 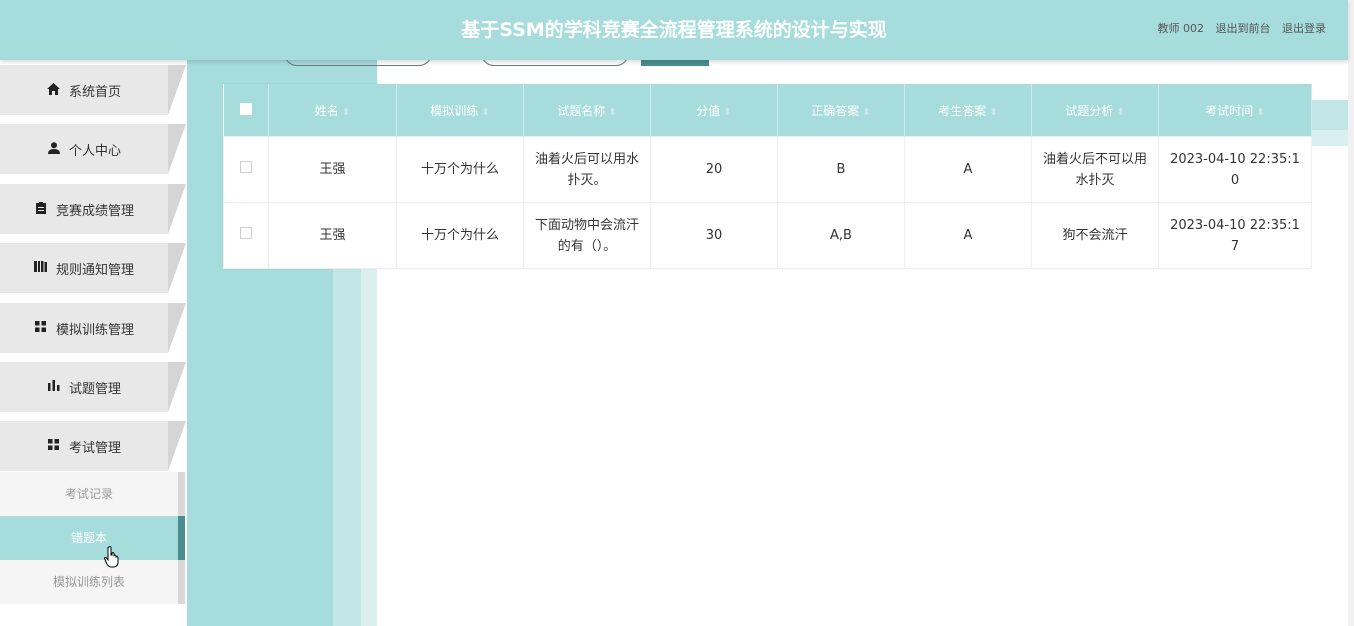 What do you see at coordinates (1235, 110) in the screenshot?
I see `column-header: 考试时间 ⬍` at bounding box center [1235, 110].